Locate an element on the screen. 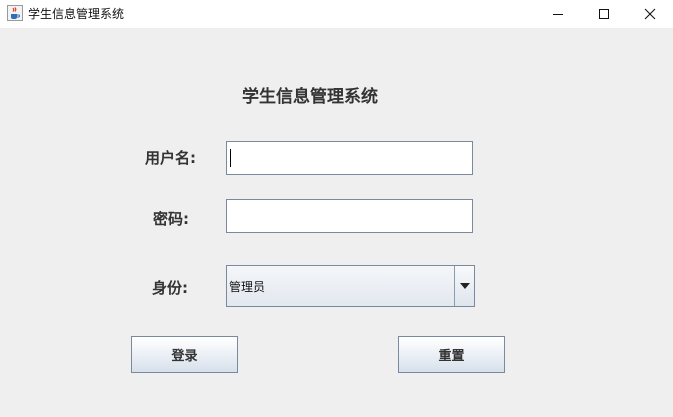 This screenshot has height=417, width=673. maximize-icon is located at coordinates (604, 14).